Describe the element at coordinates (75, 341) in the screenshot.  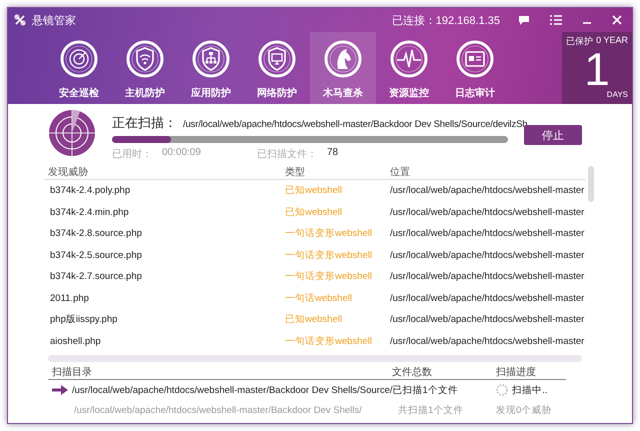
I see `file-name: aioshell.php` at that location.